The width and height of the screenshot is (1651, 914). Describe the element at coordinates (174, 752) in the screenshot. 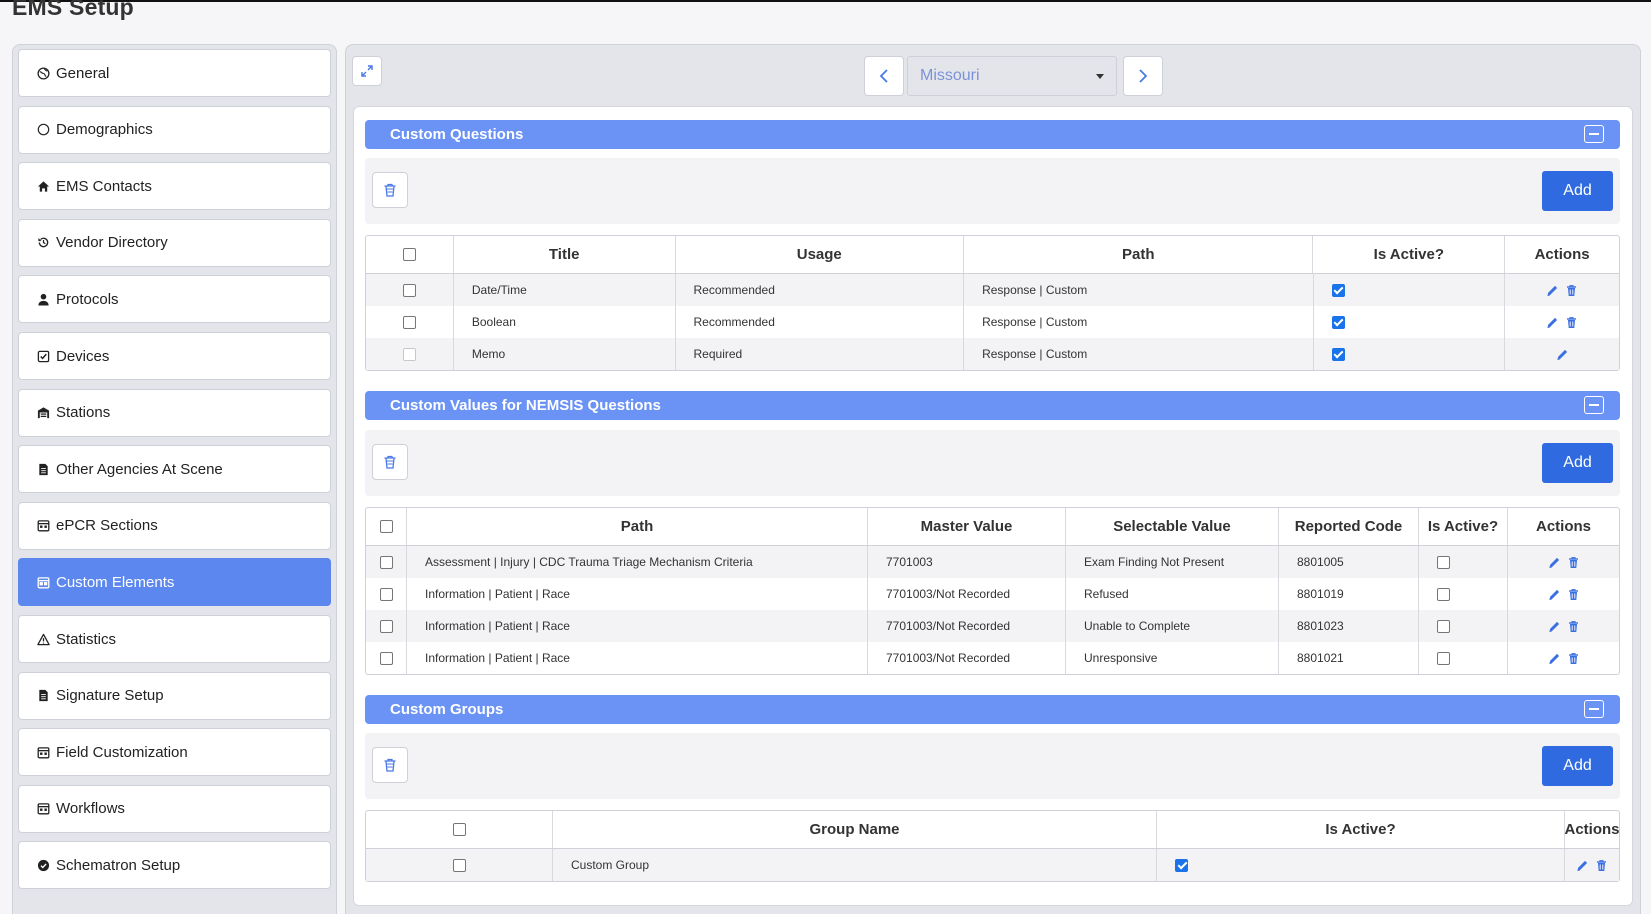

I see `sidebar-item-field-customization: Field Customization` at that location.